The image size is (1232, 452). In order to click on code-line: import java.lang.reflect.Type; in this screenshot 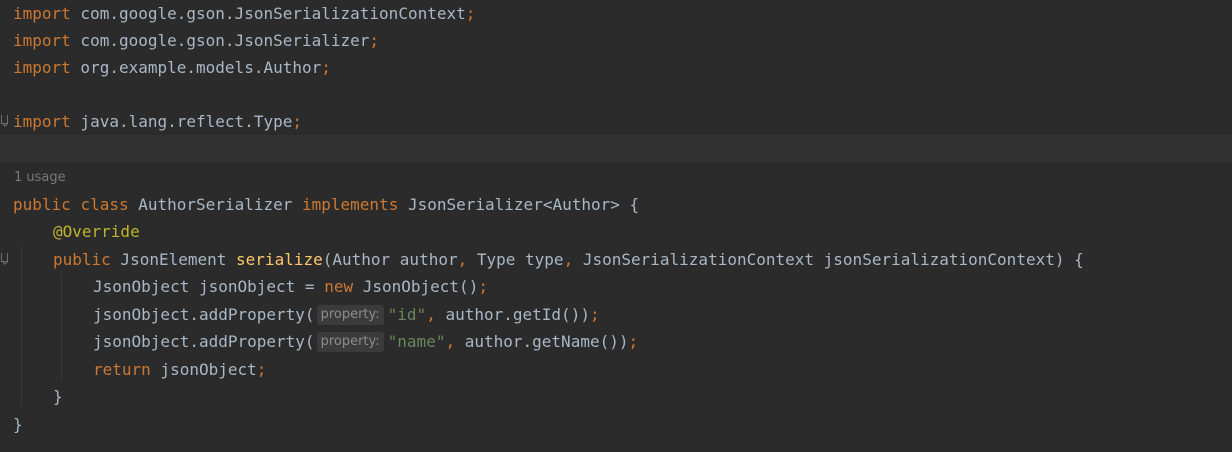, I will do `click(616, 121)`.